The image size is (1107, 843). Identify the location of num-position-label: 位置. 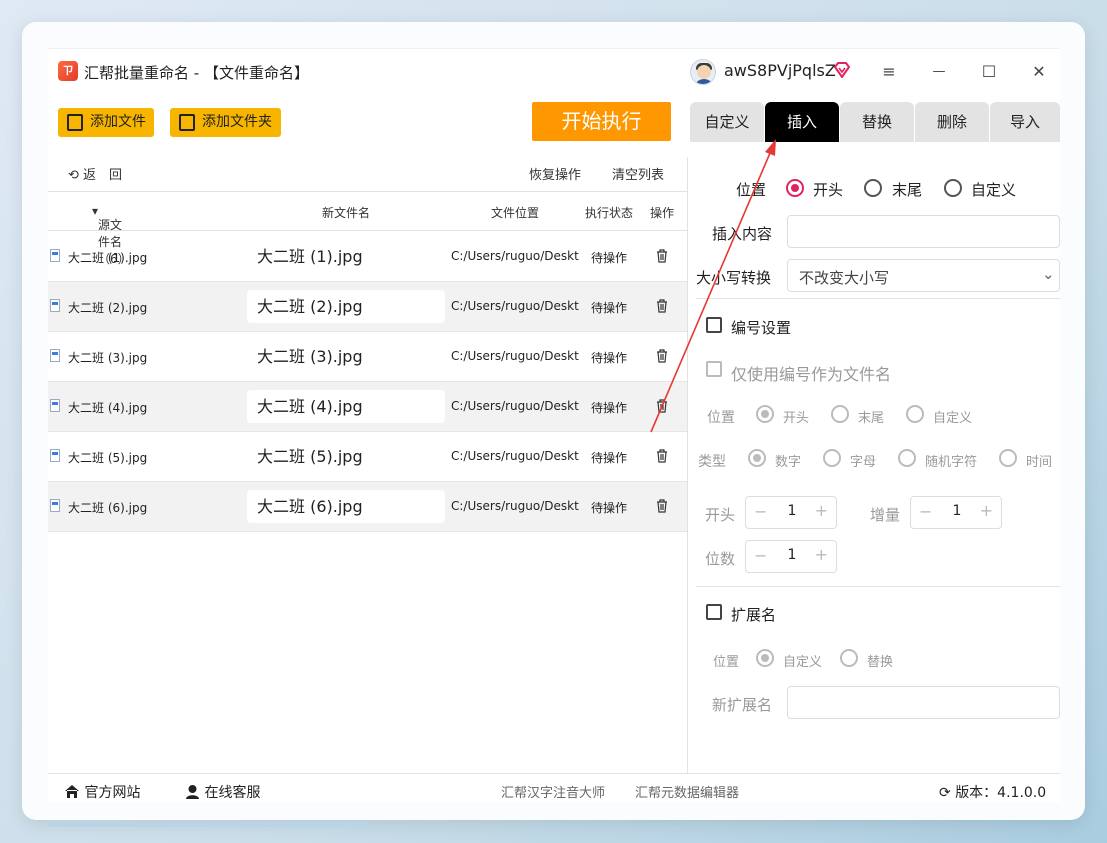
(721, 418).